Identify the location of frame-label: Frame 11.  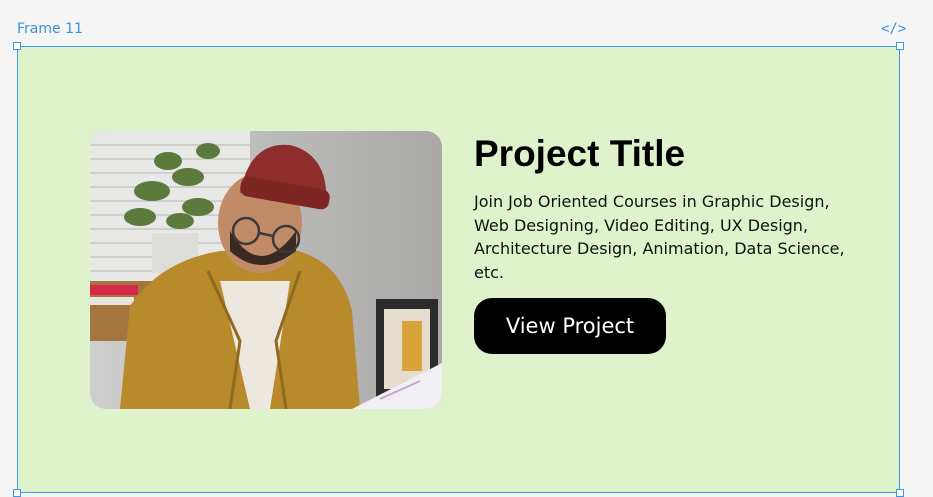
(50, 29).